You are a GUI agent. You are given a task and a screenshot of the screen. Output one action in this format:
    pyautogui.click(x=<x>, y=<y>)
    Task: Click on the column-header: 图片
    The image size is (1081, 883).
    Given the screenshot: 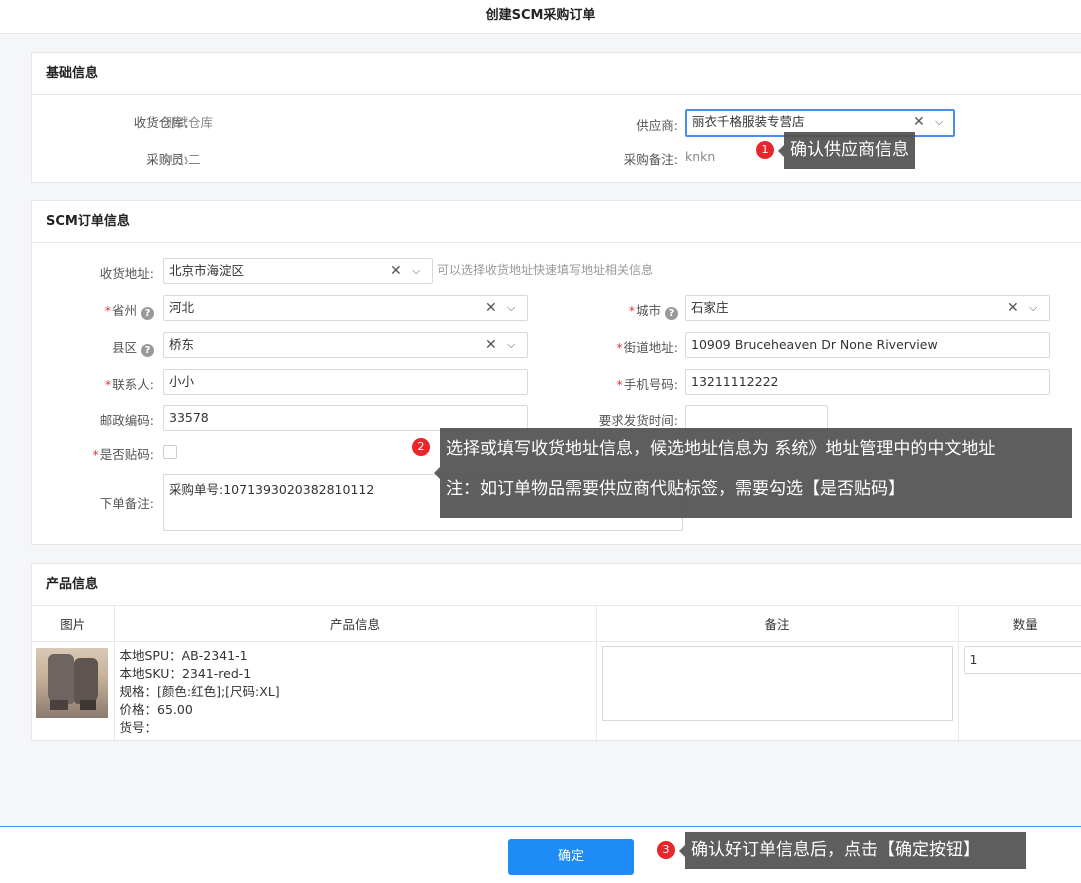 What is the action you would take?
    pyautogui.click(x=73, y=624)
    